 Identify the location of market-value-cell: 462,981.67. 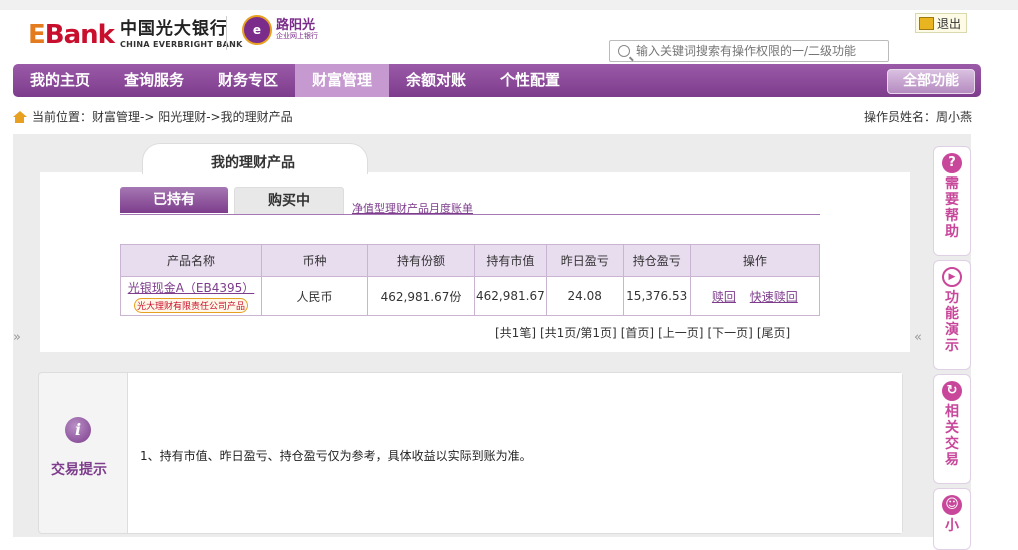
(510, 296).